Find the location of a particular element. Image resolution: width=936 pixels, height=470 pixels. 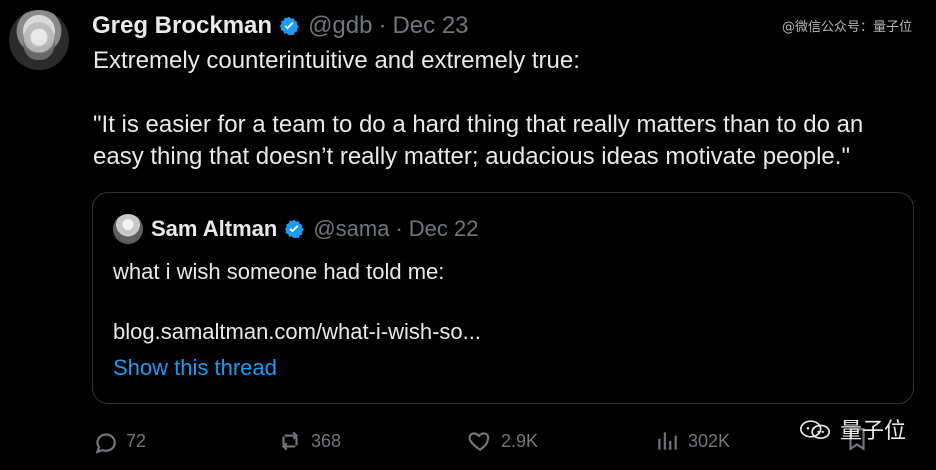

quoted-tweet-header: Sam Altman @sama · Dec 22 is located at coordinates (315, 229).